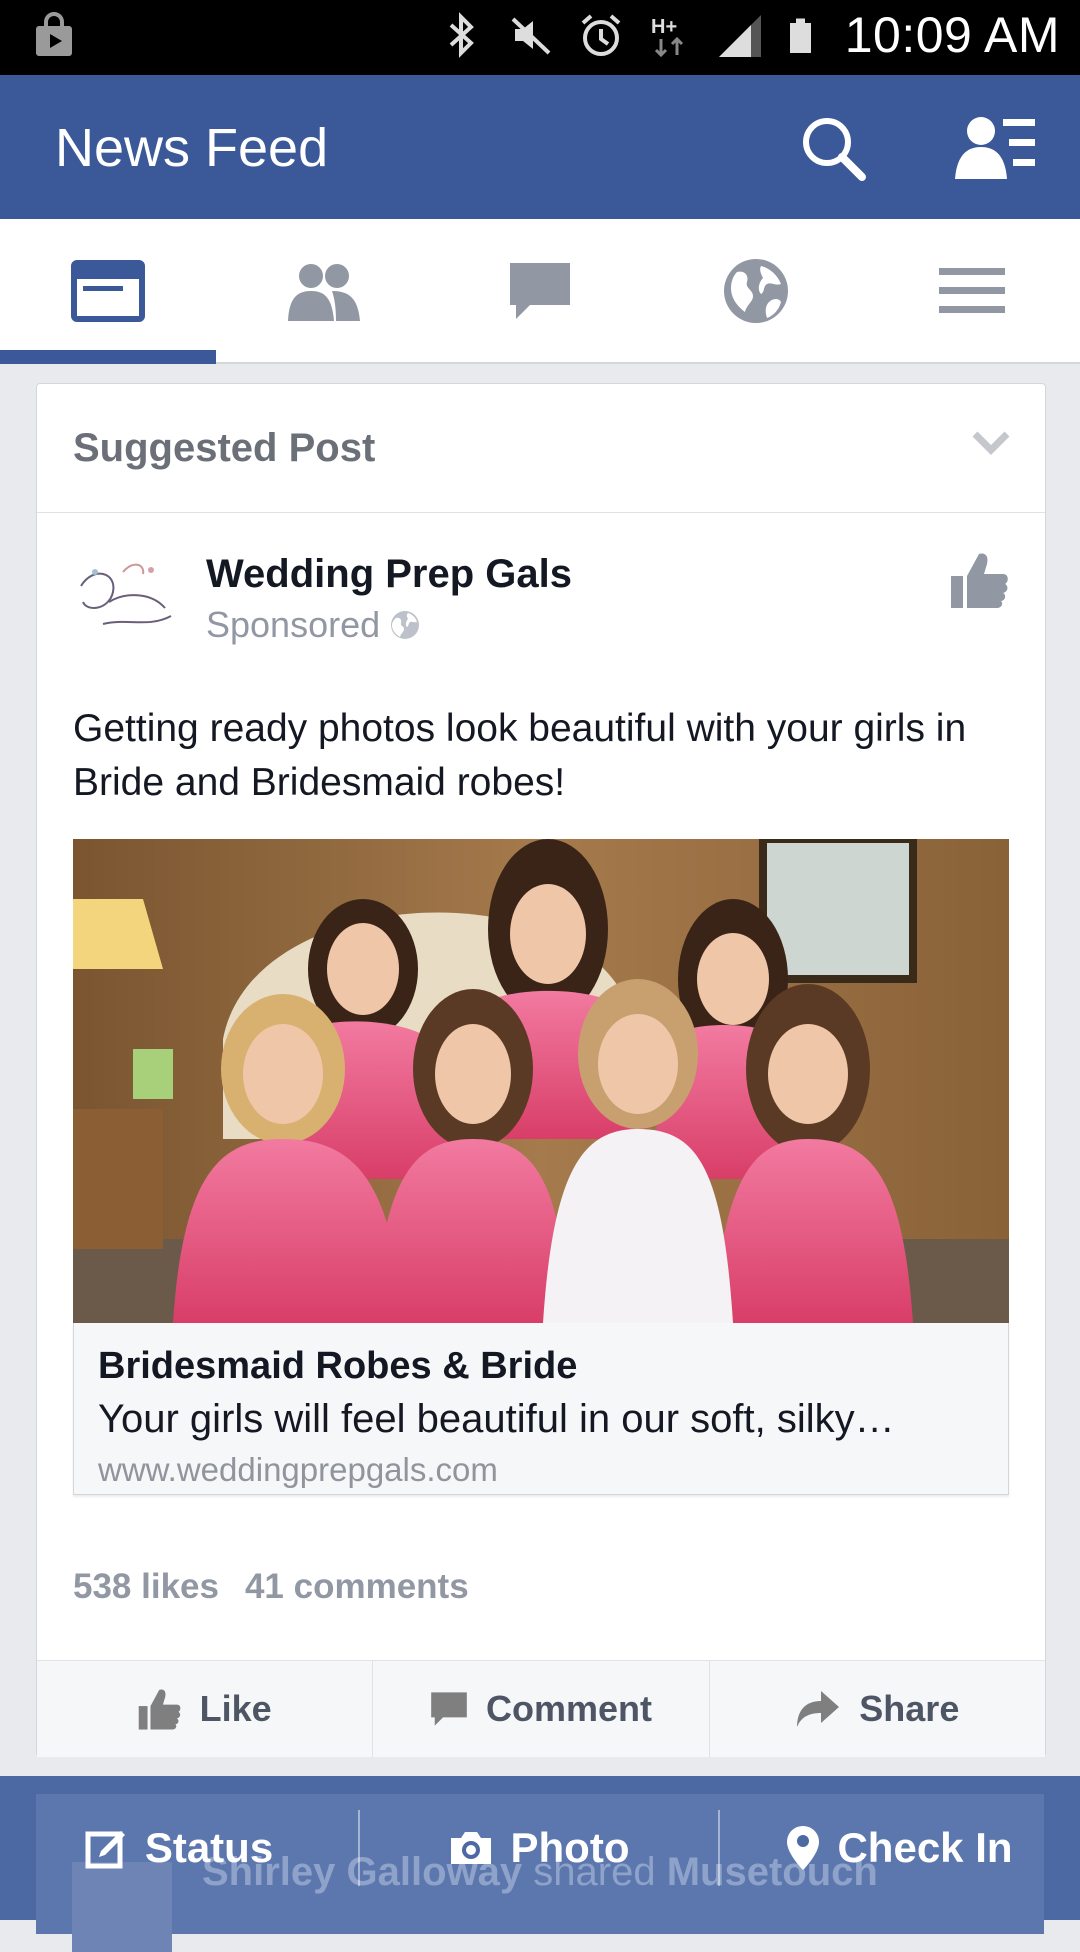 The height and width of the screenshot is (1952, 1080). What do you see at coordinates (909, 1708) in the screenshot?
I see `share-label: Share` at bounding box center [909, 1708].